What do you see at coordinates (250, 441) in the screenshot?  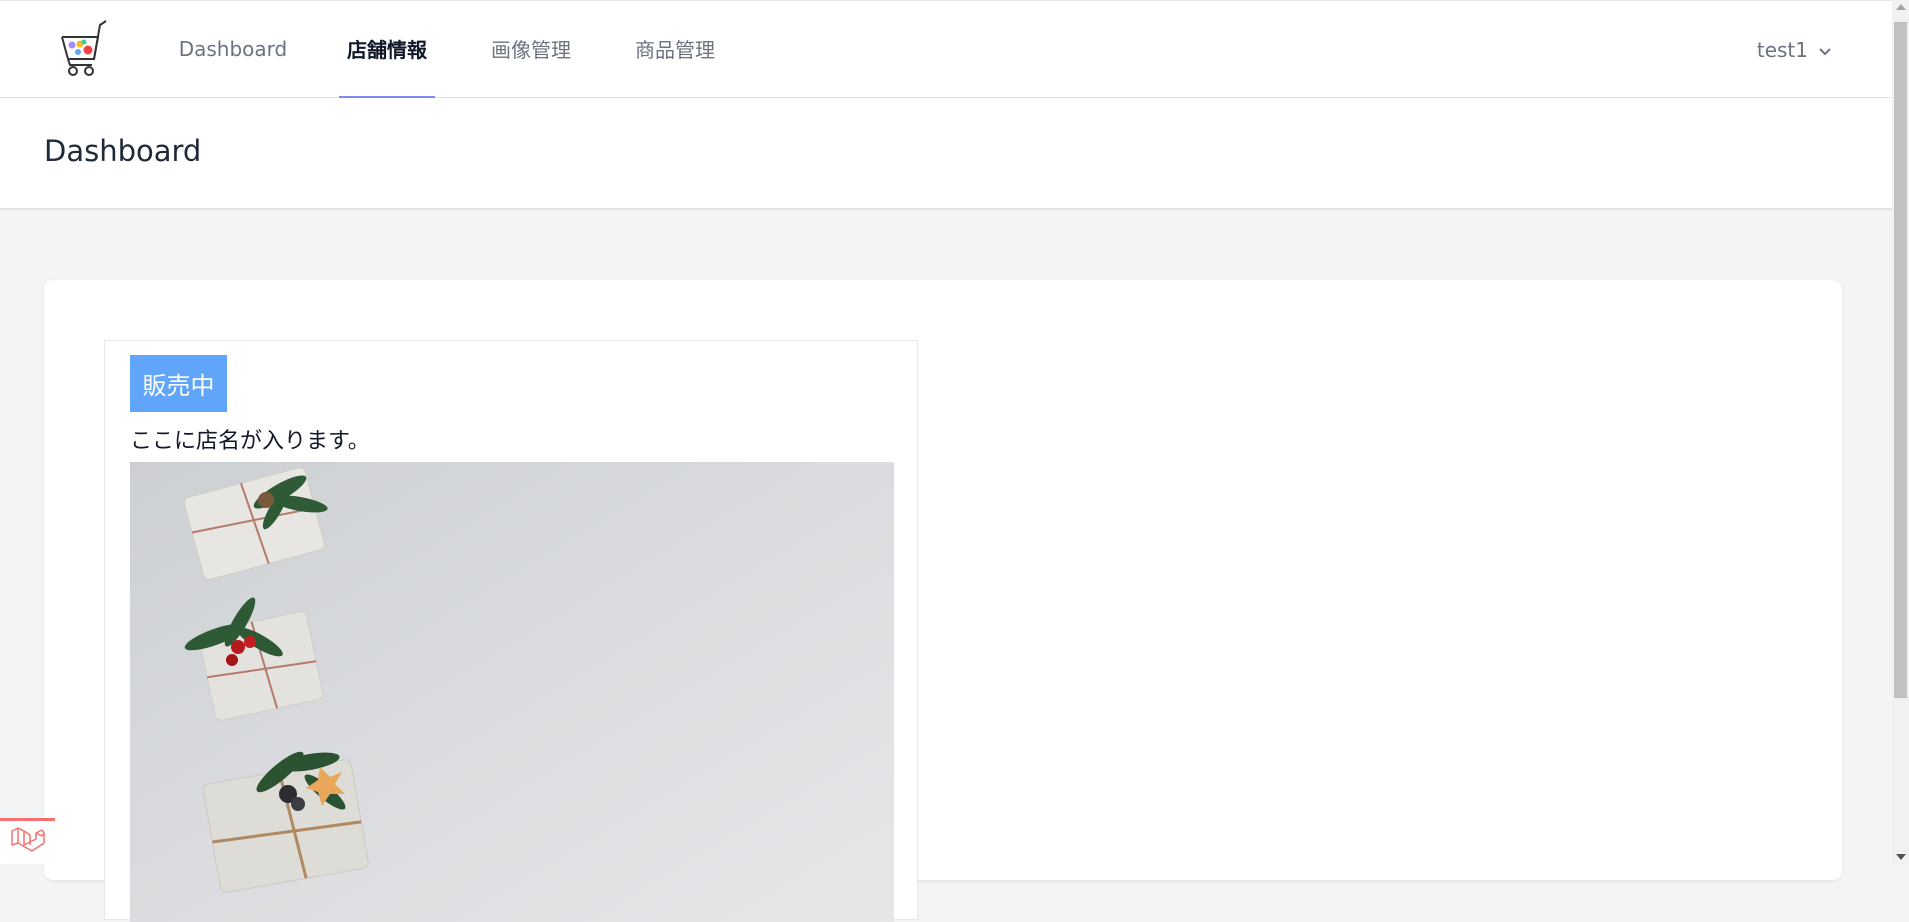 I see `shop-name: ここに店名が入ります。` at bounding box center [250, 441].